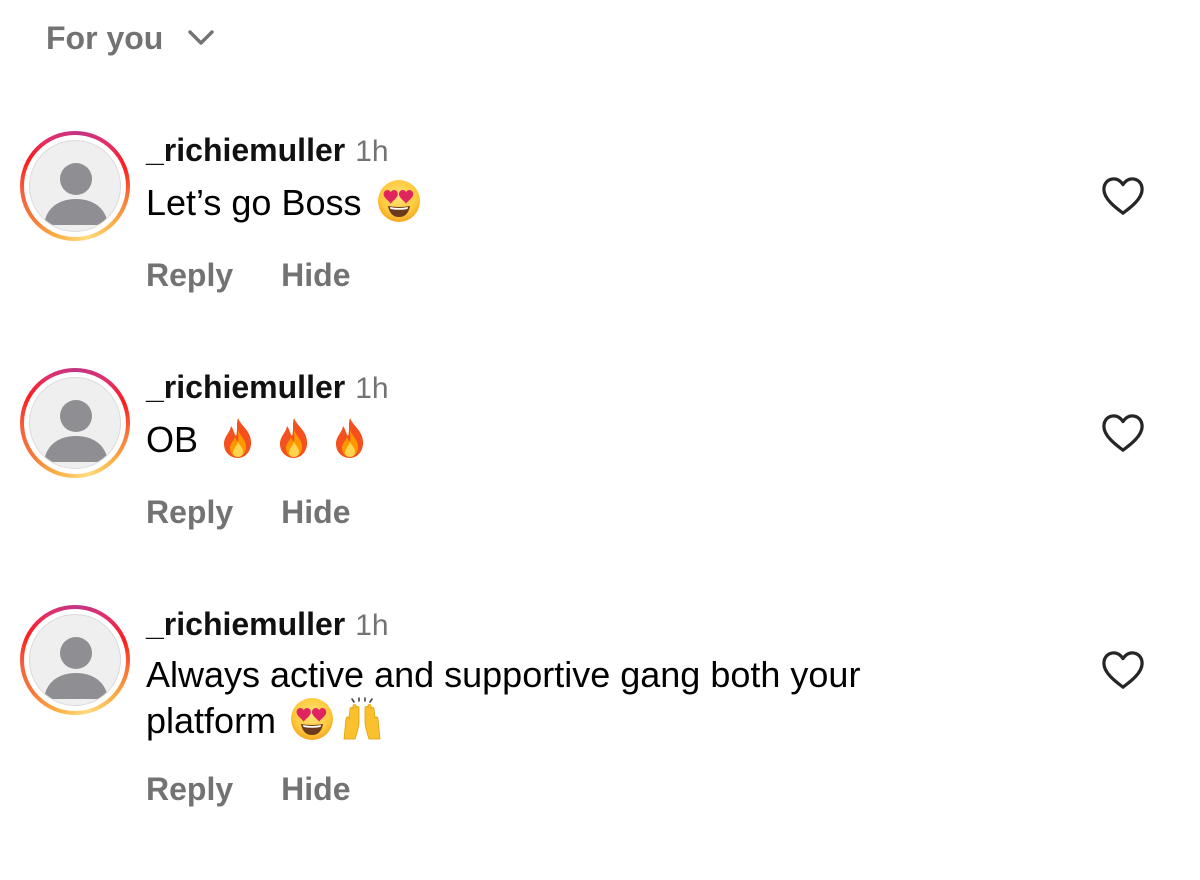  I want to click on comment-text: Let’s go Boss, so click(571, 202).